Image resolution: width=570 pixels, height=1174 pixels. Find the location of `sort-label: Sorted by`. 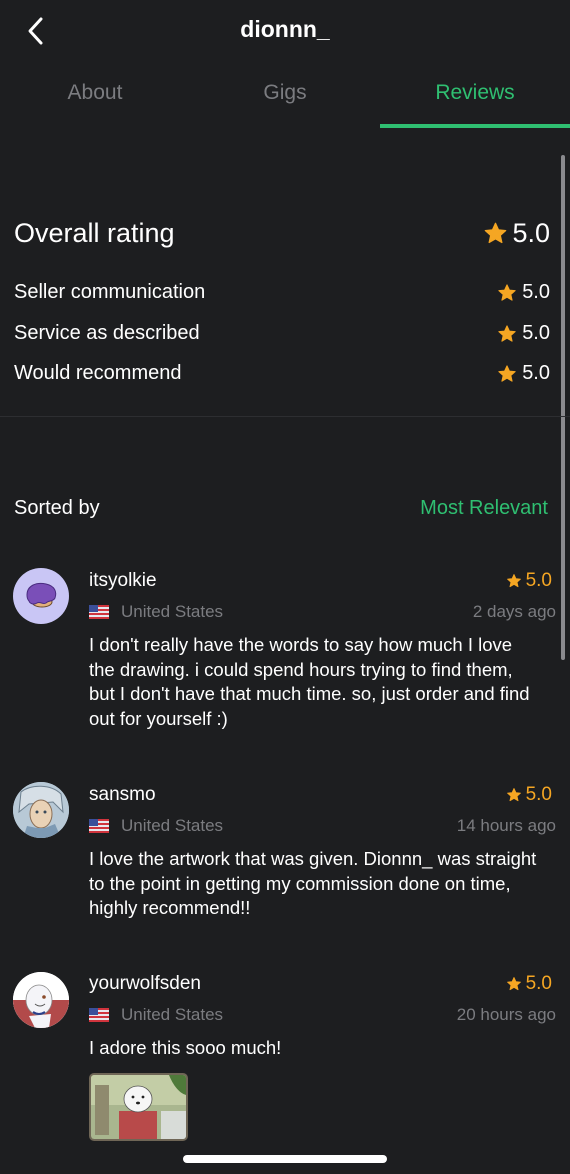

sort-label: Sorted by is located at coordinates (57, 508).